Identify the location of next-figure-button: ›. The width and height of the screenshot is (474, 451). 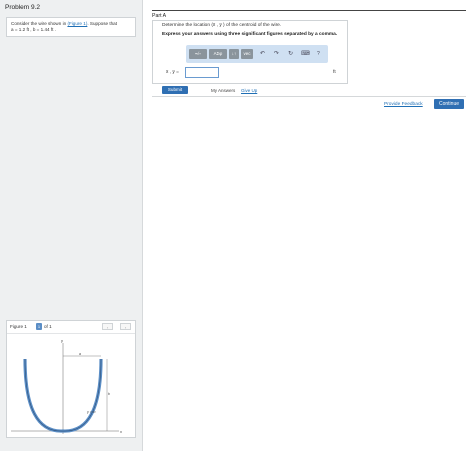
(125, 326).